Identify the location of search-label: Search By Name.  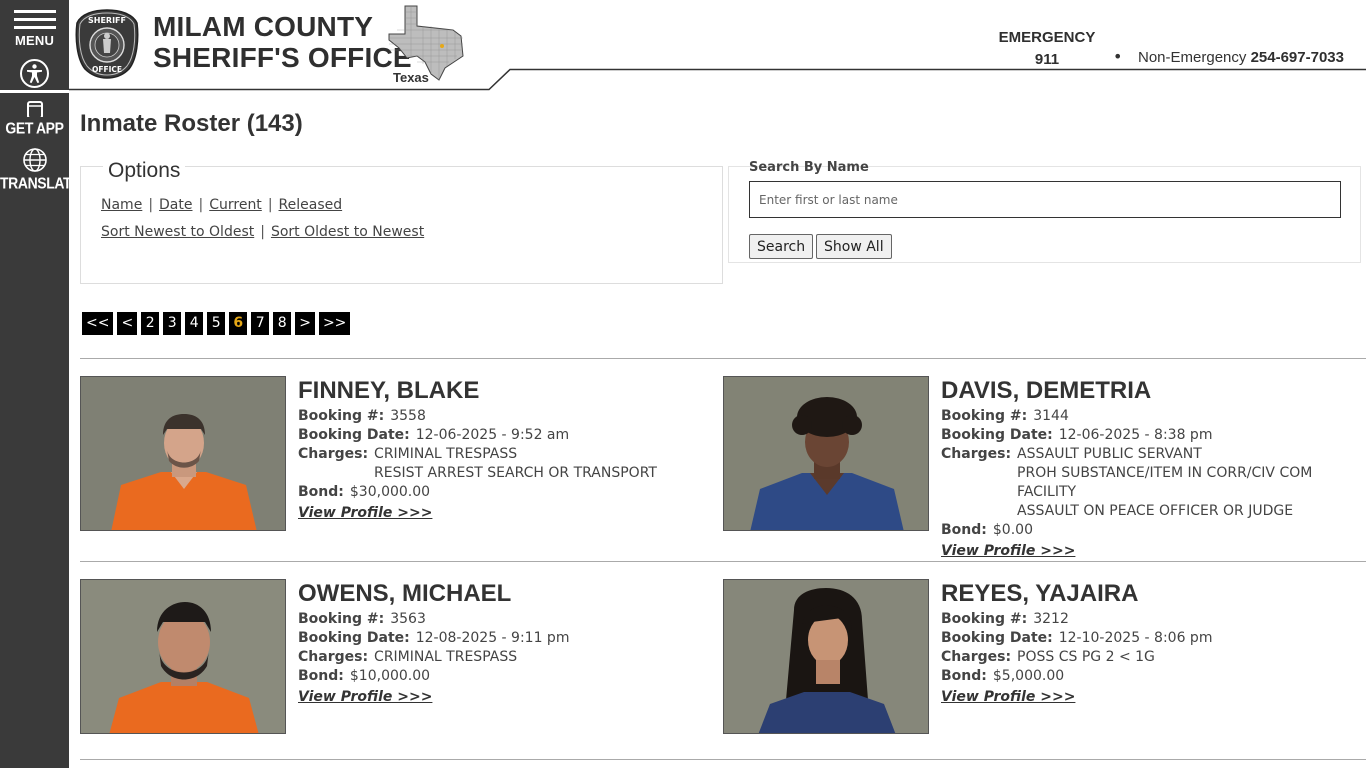
(809, 167).